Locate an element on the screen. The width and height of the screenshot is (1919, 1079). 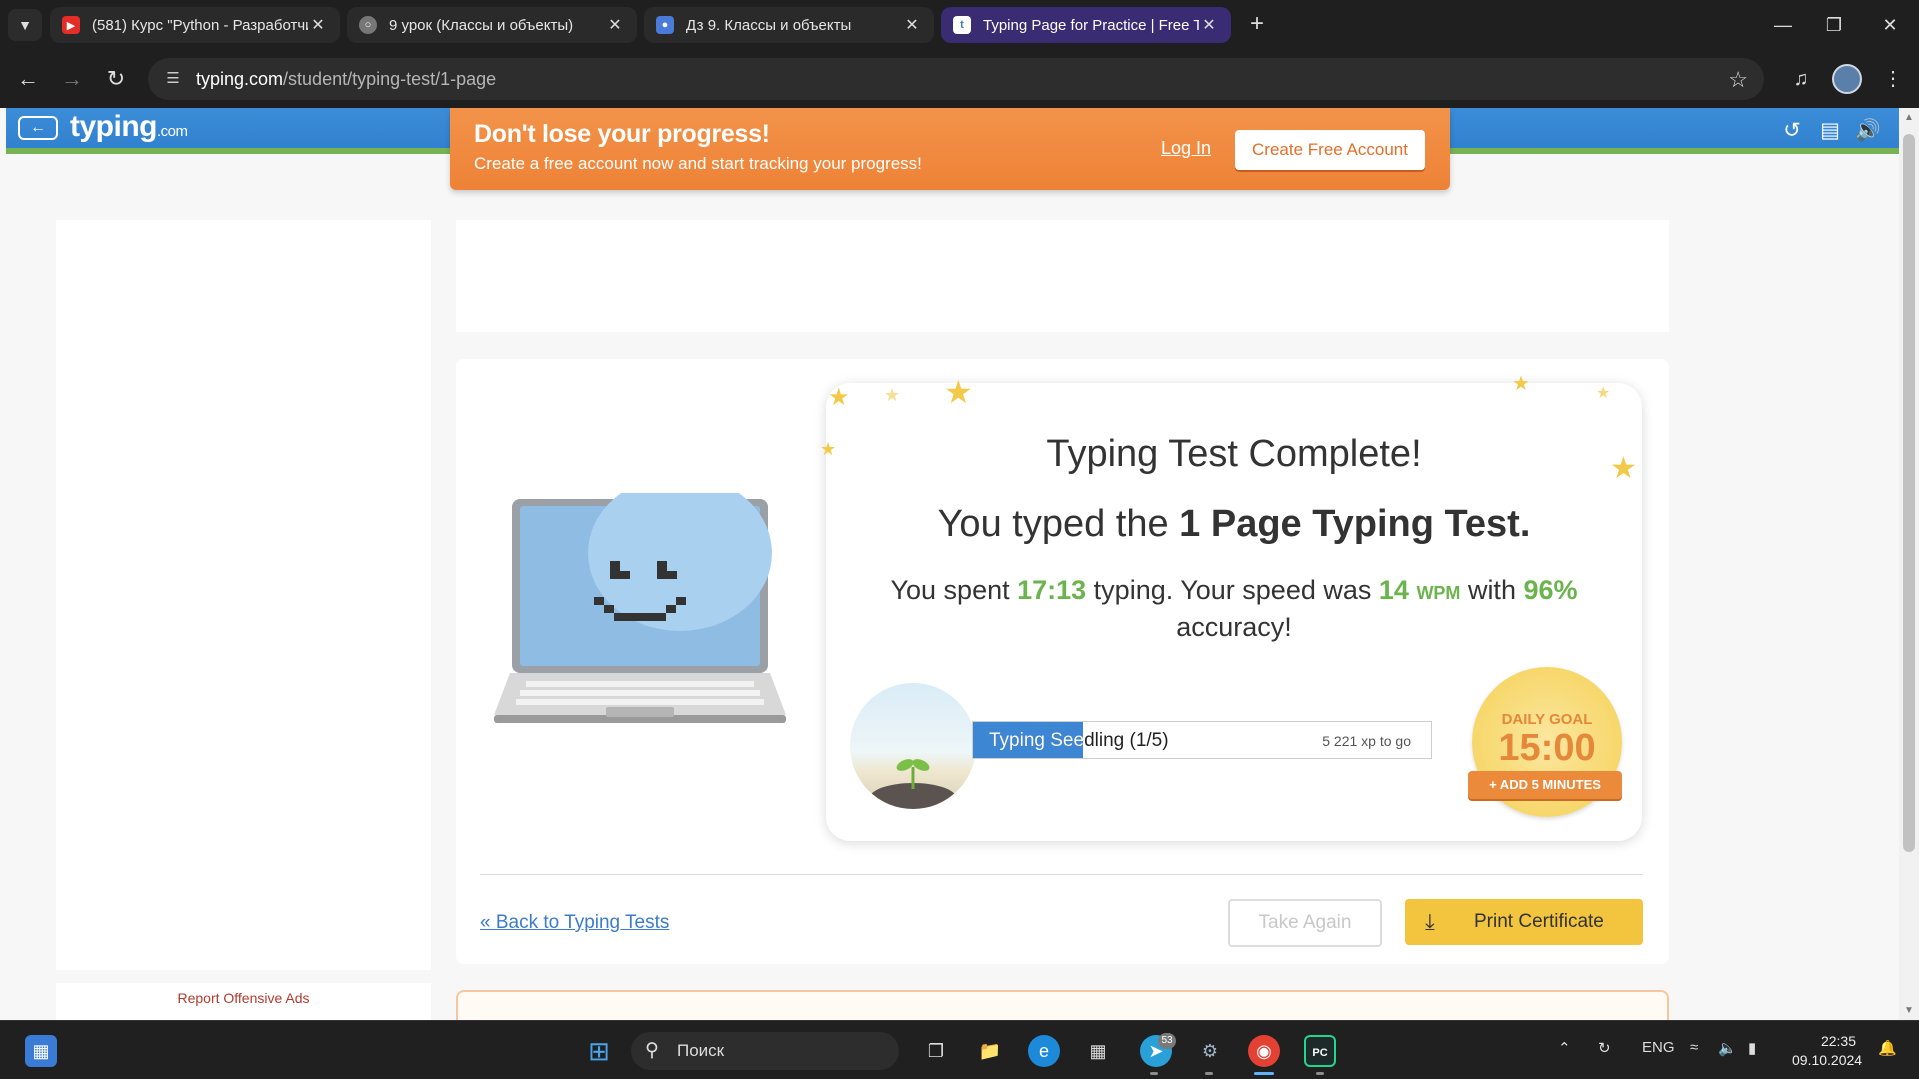
globe-icon: ○ is located at coordinates (368, 25).